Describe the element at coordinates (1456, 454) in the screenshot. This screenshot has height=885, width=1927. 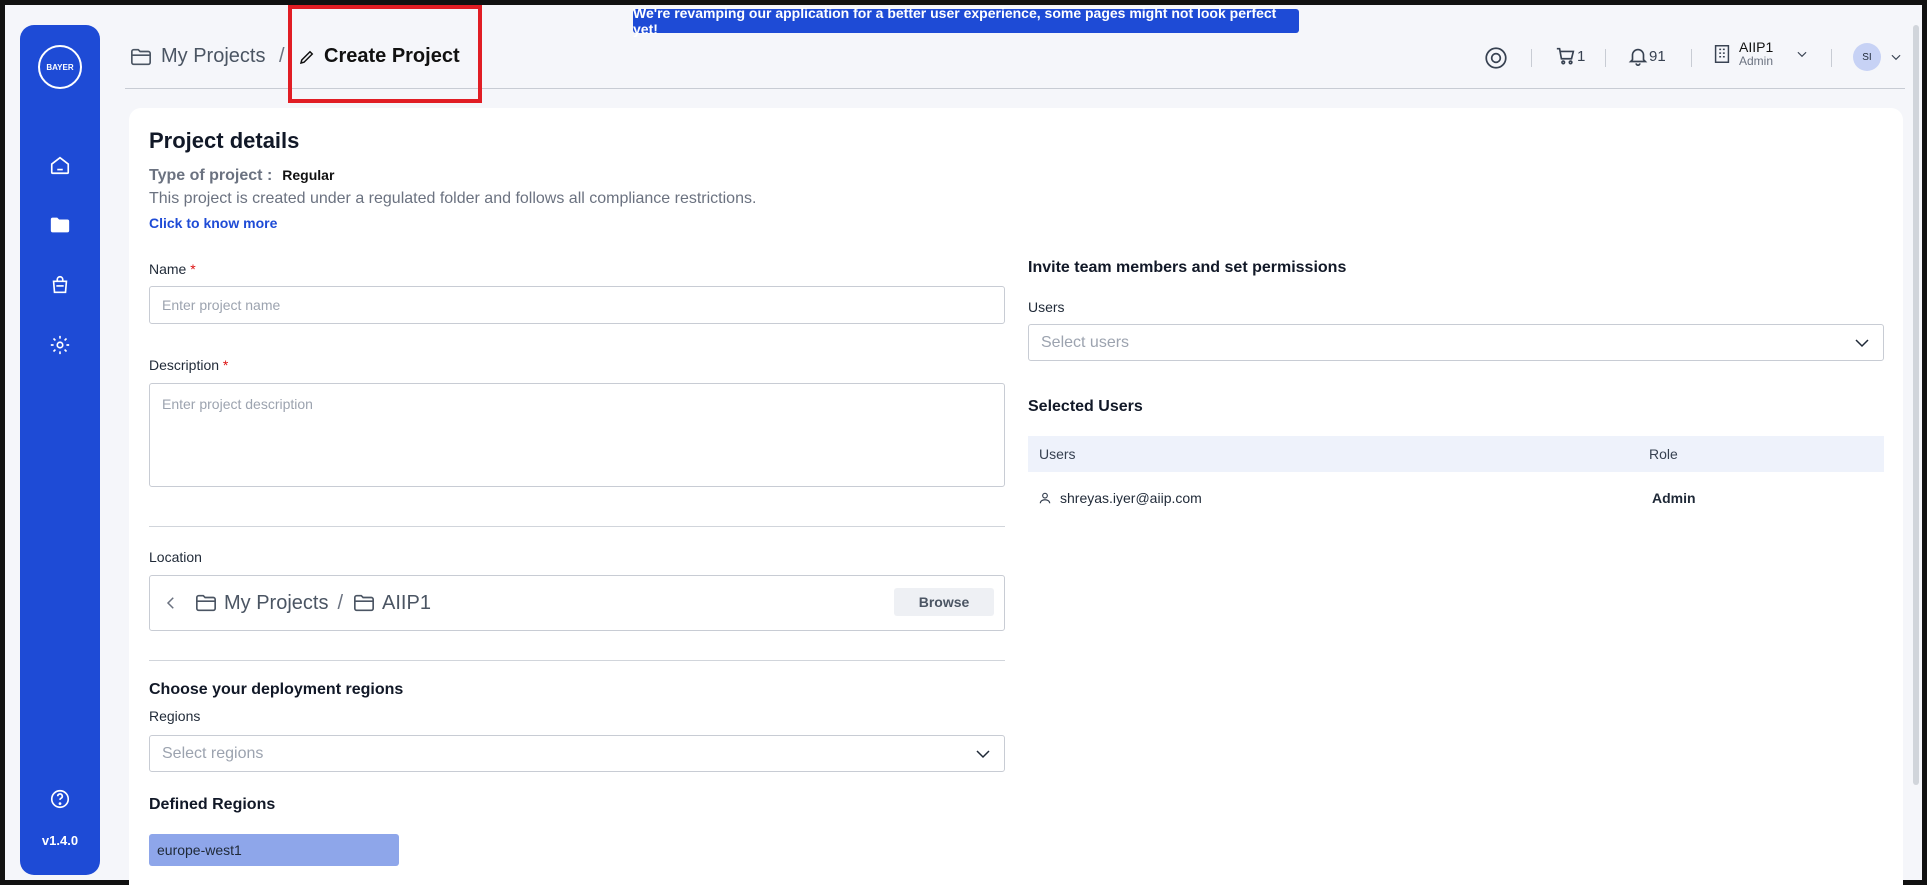
I see `users-table-header: Users Role` at that location.